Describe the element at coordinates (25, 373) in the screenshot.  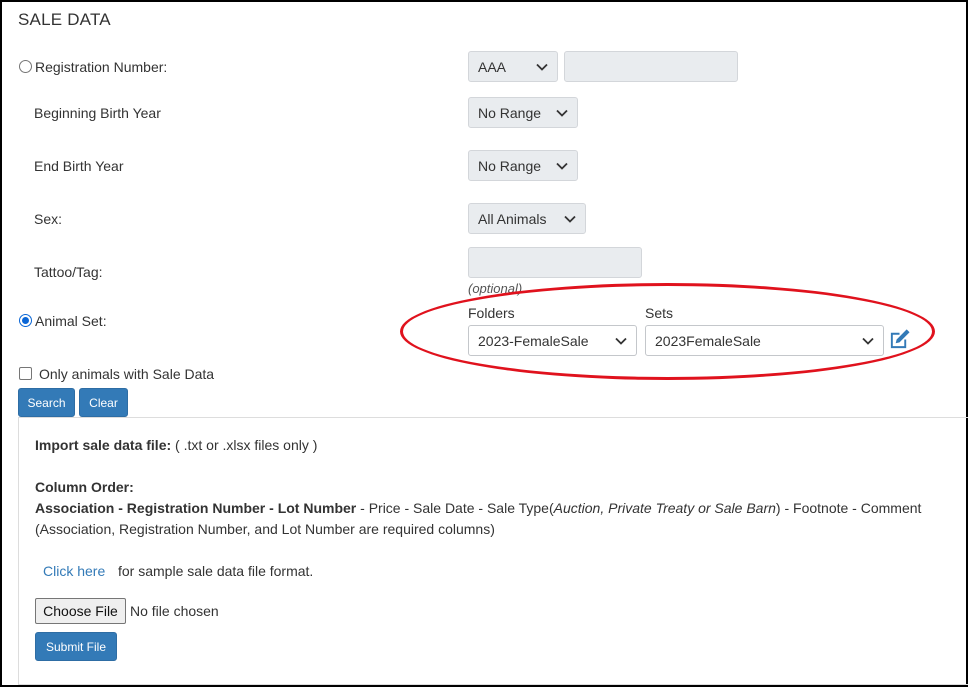
I see `only-sale-data-checkbox` at that location.